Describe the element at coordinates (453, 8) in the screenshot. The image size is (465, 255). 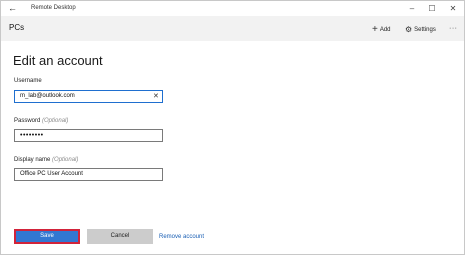
I see `close-icon: ✕` at that location.